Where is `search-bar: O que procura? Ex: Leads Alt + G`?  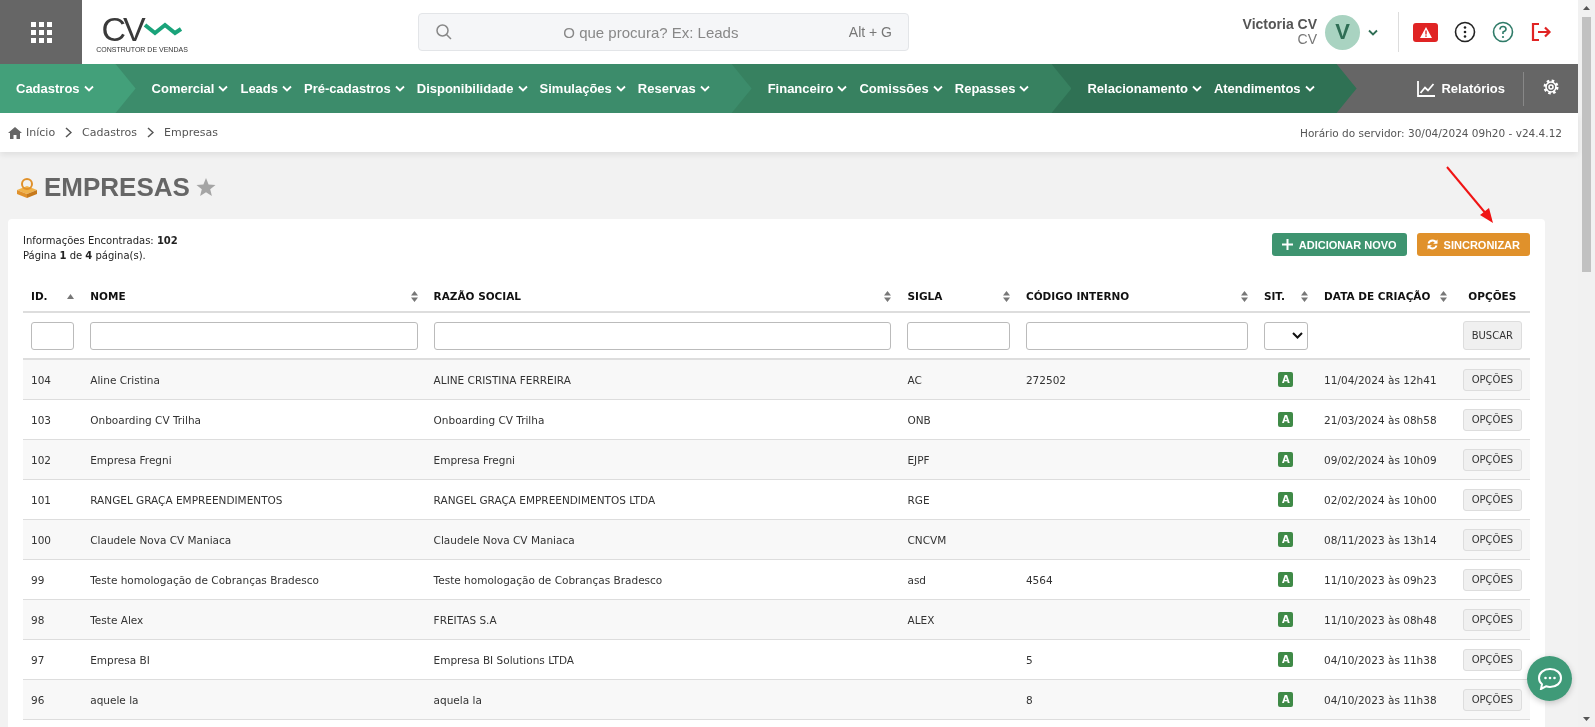 search-bar: O que procura? Ex: Leads Alt + G is located at coordinates (663, 32).